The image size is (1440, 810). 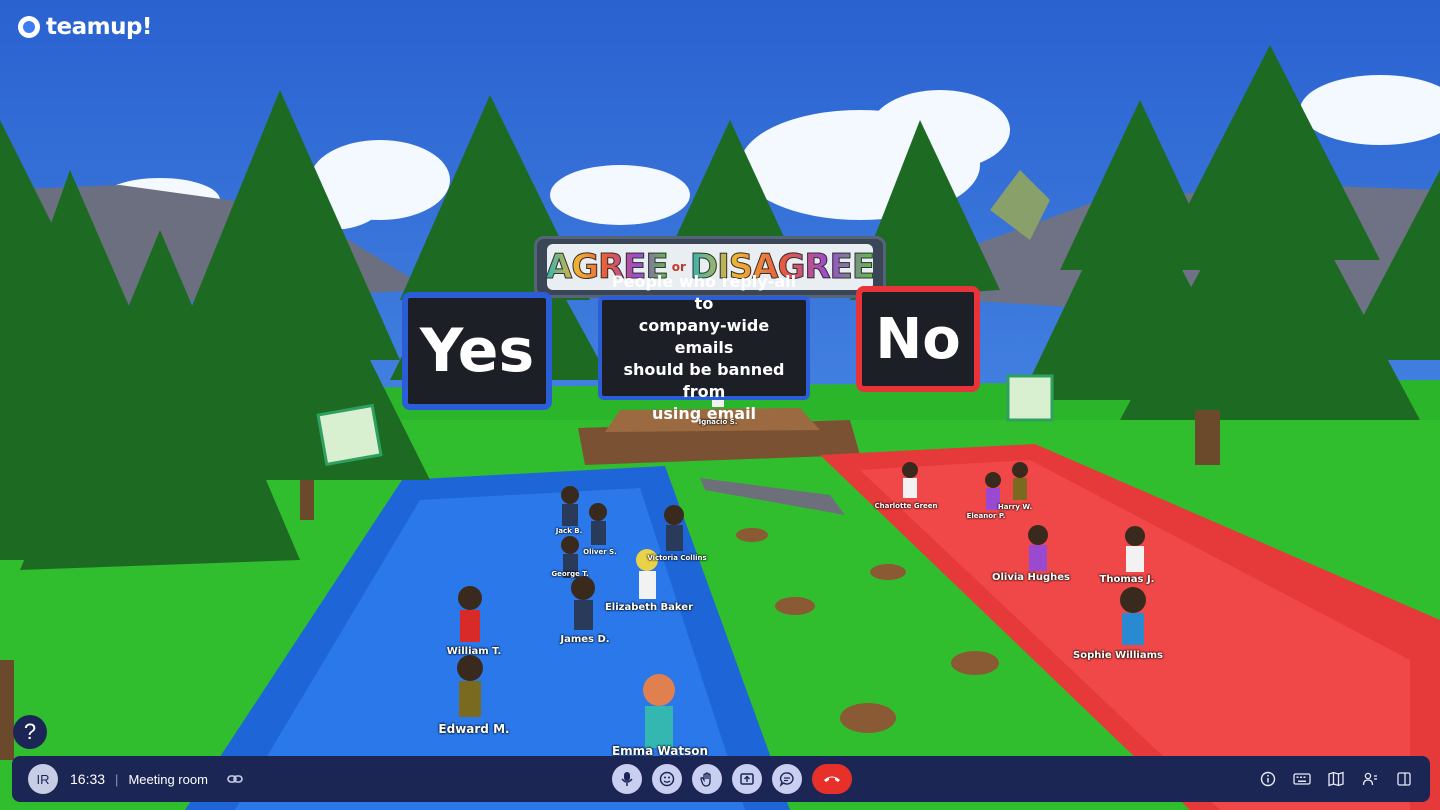 What do you see at coordinates (600, 552) in the screenshot?
I see `avatar-label: Oliver S.` at bounding box center [600, 552].